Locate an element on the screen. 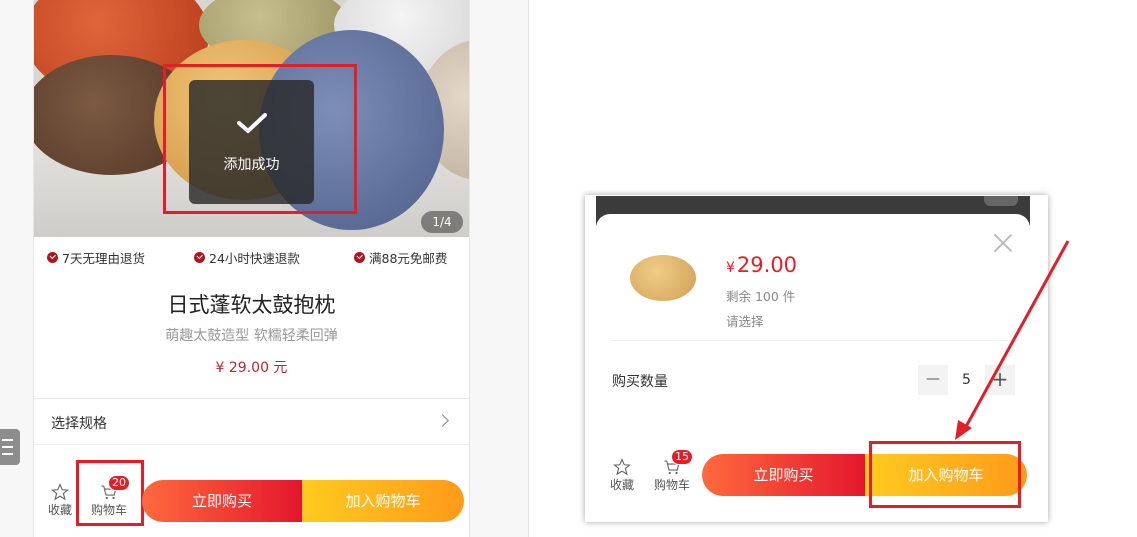 This screenshot has width=1137, height=537. quantity-label: 购买数量 is located at coordinates (640, 382).